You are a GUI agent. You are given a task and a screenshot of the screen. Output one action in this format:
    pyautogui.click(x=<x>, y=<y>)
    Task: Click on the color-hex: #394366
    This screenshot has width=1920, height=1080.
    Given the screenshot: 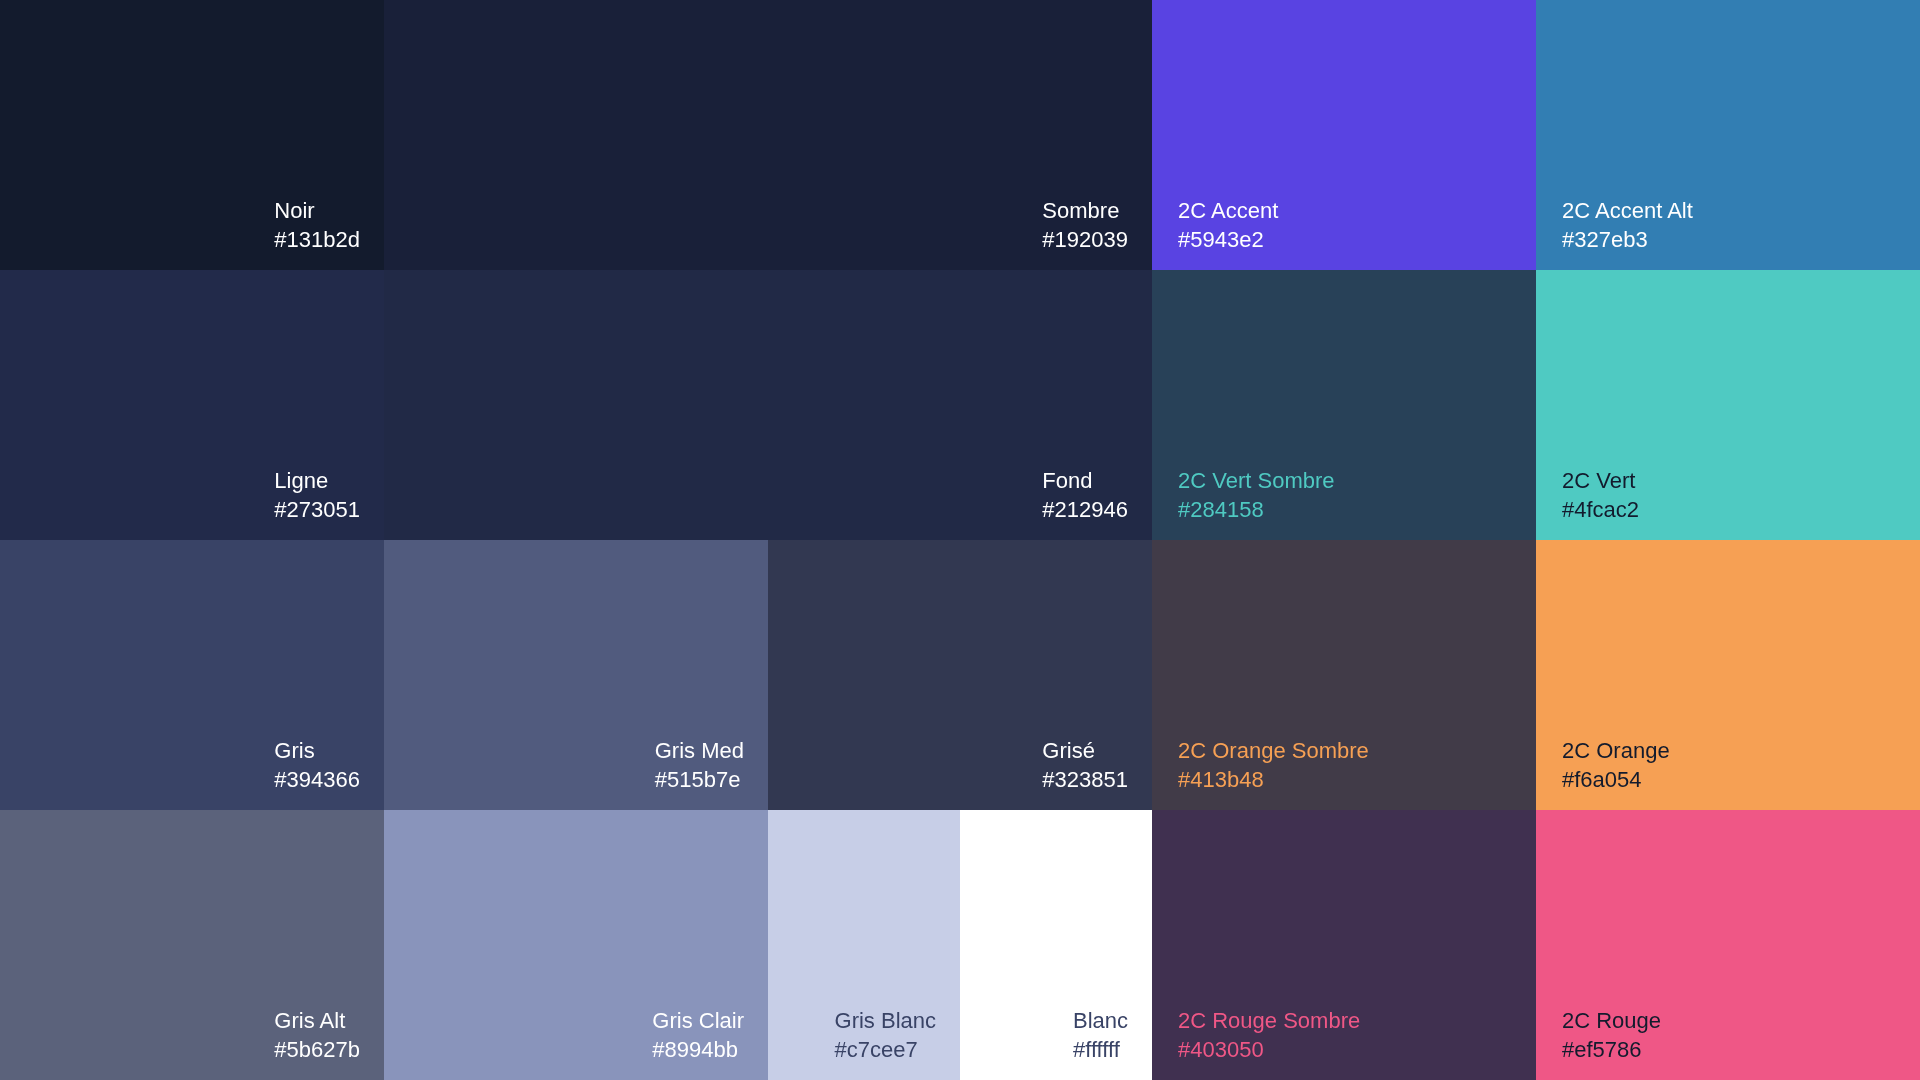 What is the action you would take?
    pyautogui.click(x=317, y=780)
    